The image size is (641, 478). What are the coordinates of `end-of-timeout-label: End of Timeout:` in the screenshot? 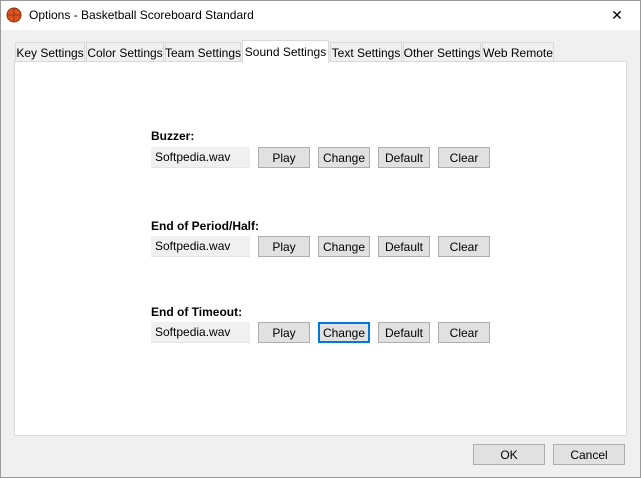 It's located at (197, 312).